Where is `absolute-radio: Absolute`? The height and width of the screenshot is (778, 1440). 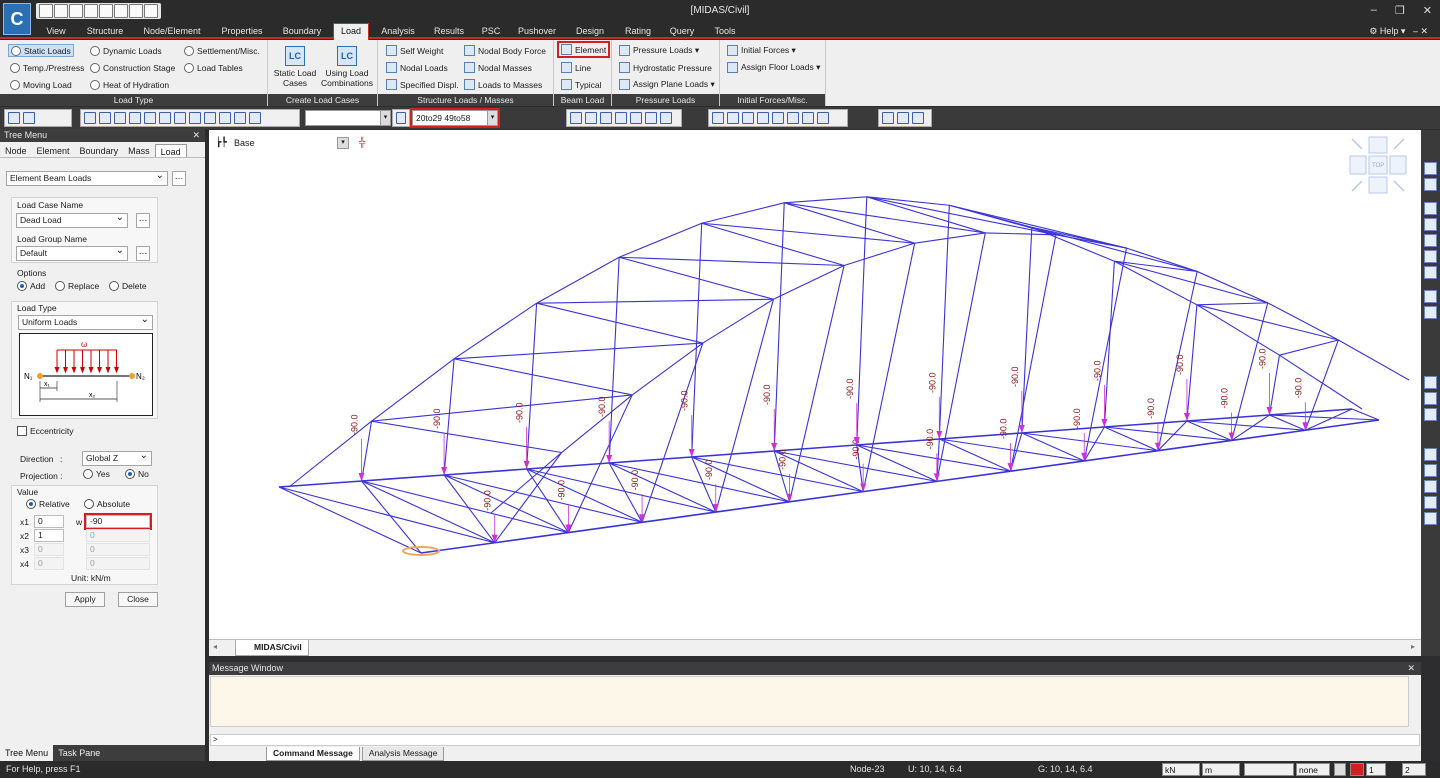
absolute-radio: Absolute is located at coordinates (107, 504).